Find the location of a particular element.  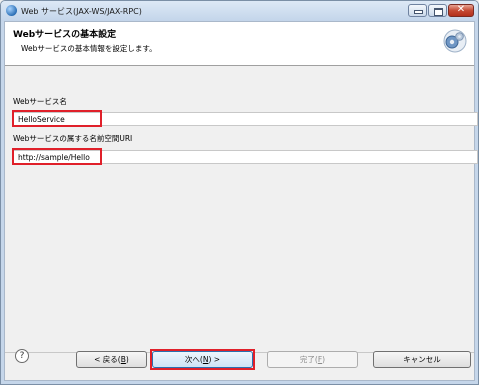

minimize-icon is located at coordinates (418, 12).